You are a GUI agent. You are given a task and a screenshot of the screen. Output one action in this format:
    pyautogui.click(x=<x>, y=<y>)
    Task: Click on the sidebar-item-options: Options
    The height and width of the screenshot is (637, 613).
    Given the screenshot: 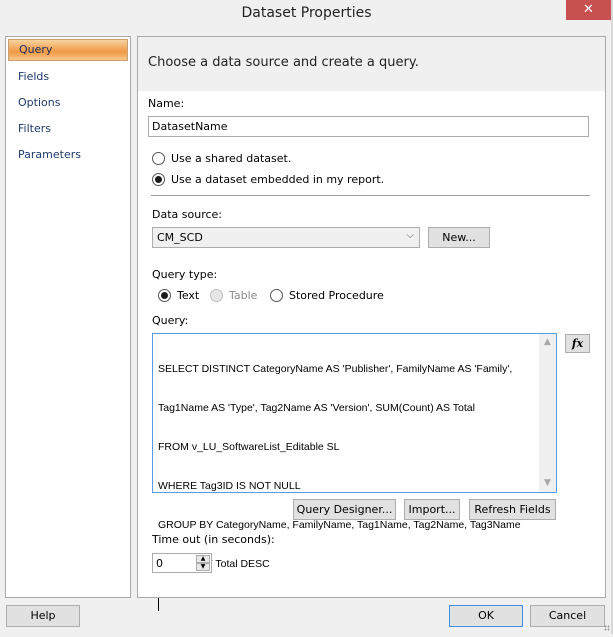 What is the action you would take?
    pyautogui.click(x=68, y=103)
    